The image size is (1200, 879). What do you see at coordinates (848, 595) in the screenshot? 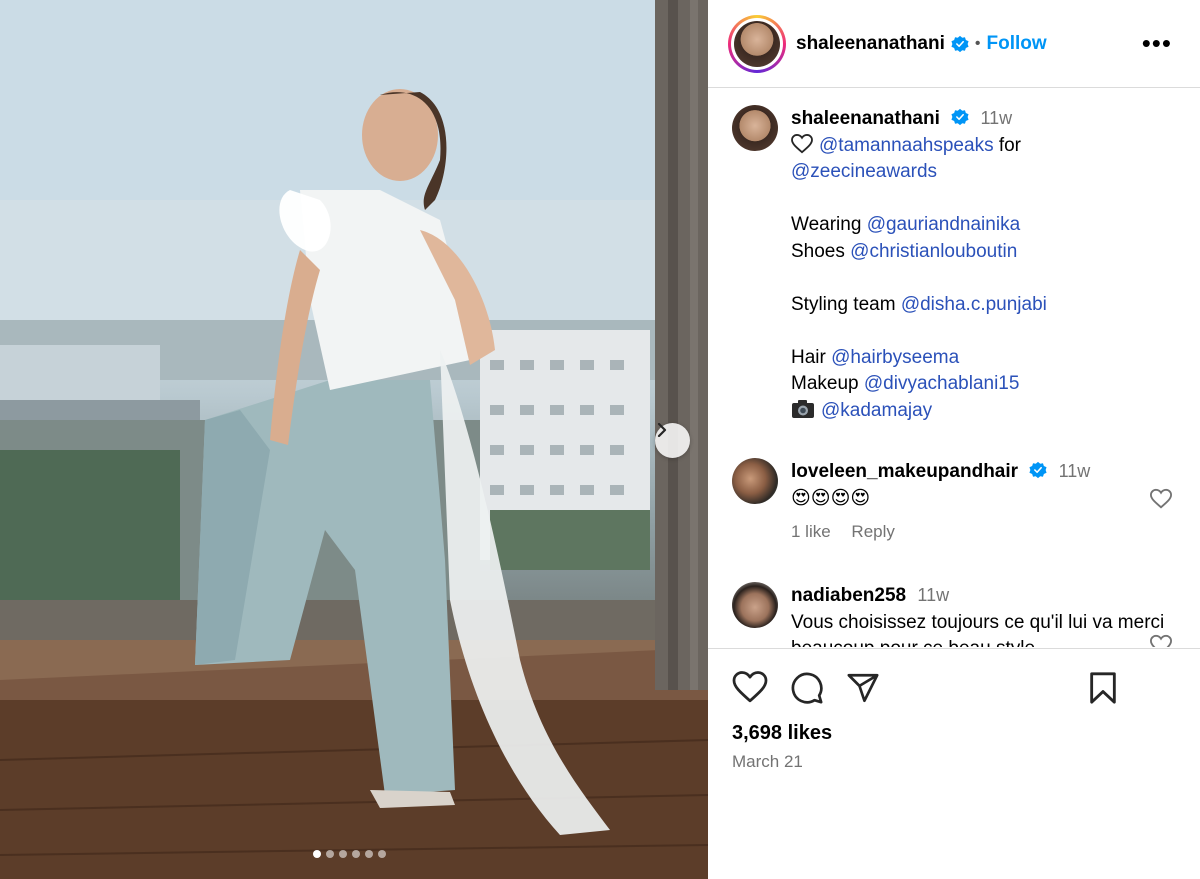
I see `comment-username: nadiaben258` at bounding box center [848, 595].